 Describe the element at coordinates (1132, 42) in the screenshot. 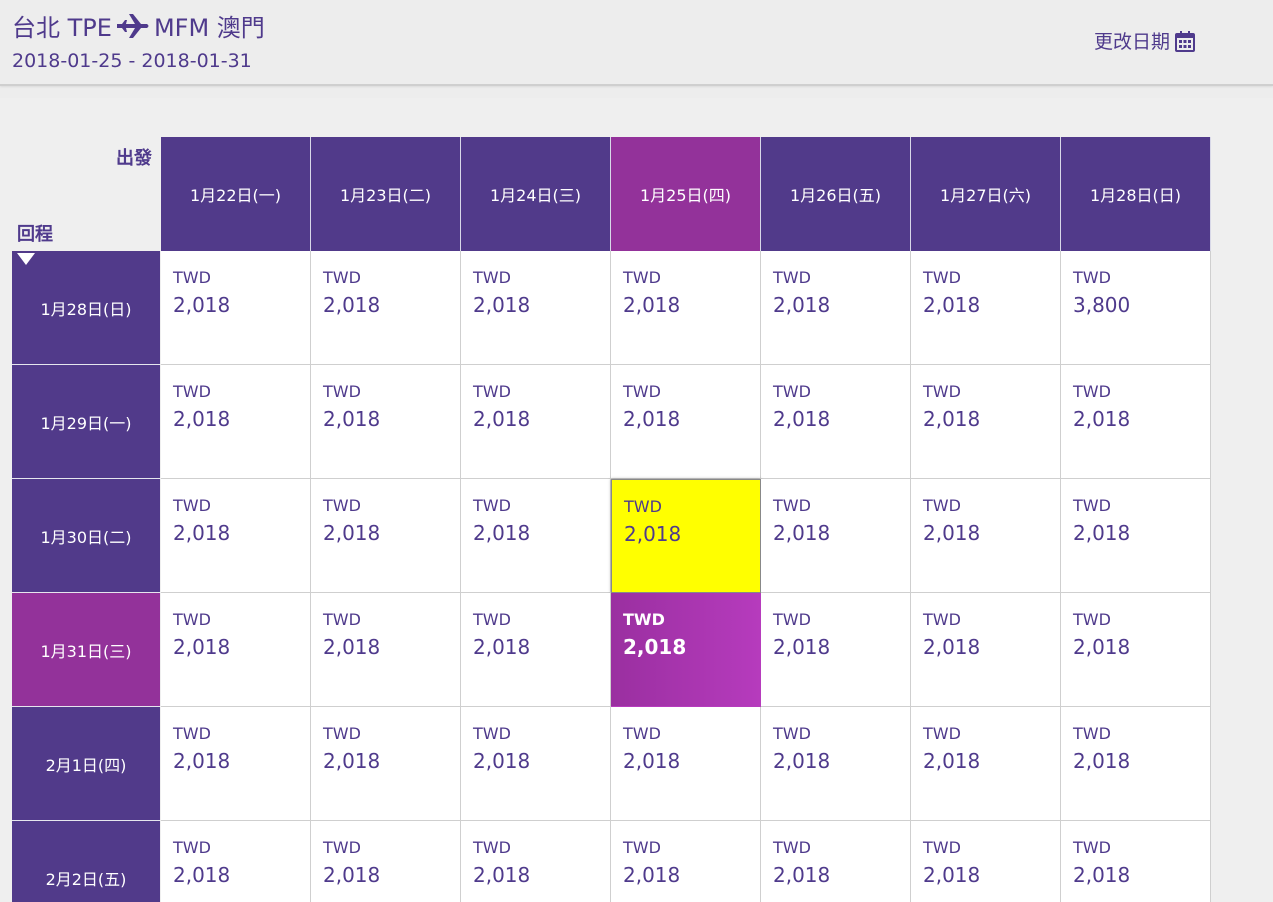

I see `change-date-label: 更改日期` at that location.